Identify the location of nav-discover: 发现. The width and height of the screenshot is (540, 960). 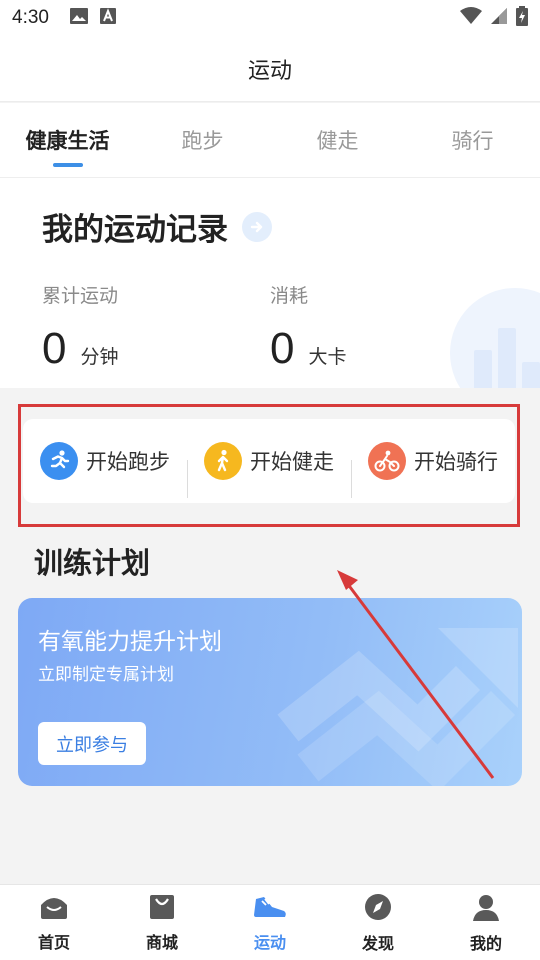
(378, 922).